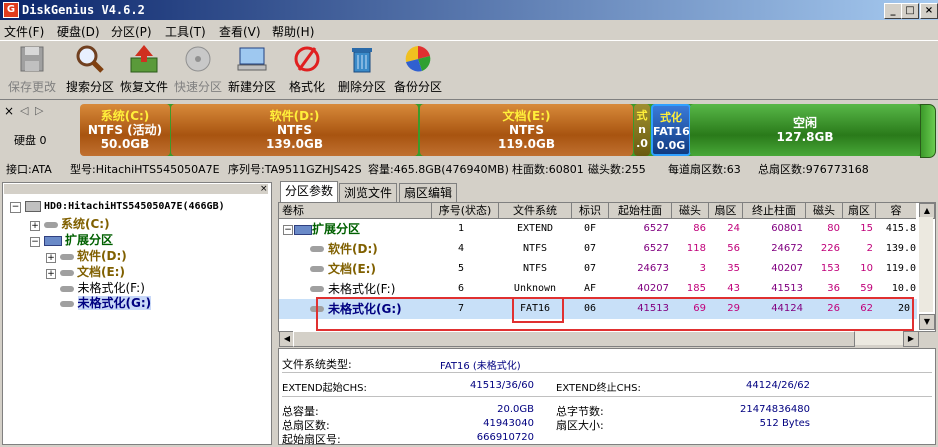 This screenshot has width=938, height=447. Describe the element at coordinates (78, 31) in the screenshot. I see `menu-disk: 硬盘(D)` at that location.